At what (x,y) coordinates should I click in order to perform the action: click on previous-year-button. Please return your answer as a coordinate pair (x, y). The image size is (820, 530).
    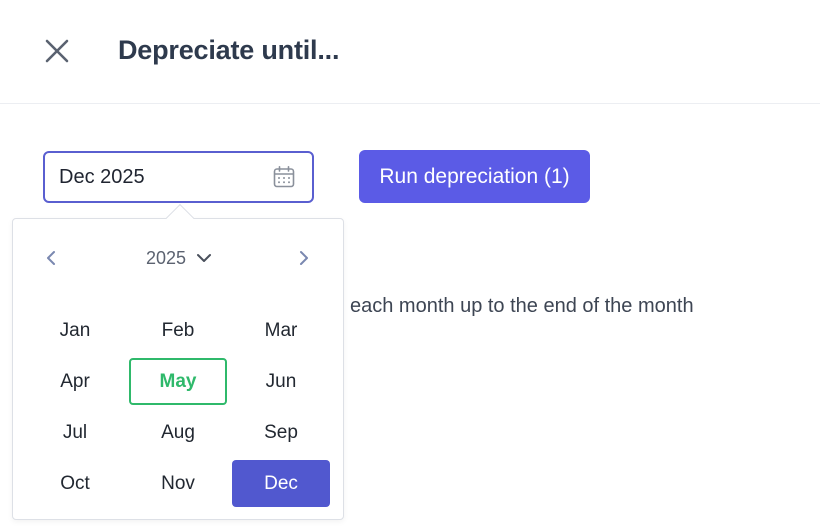
    Looking at the image, I should click on (51, 258).